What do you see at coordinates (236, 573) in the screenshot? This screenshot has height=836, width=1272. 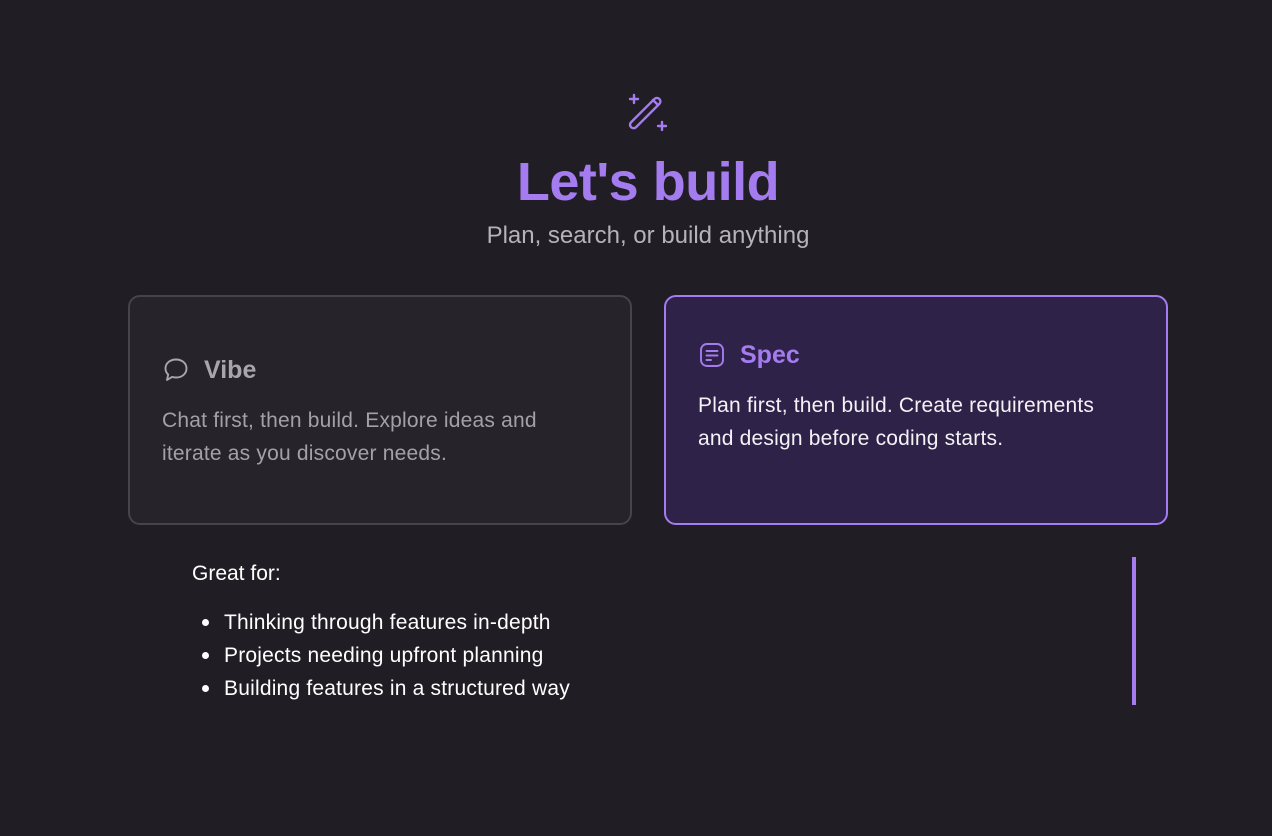 I see `great-for-heading: Great for:` at bounding box center [236, 573].